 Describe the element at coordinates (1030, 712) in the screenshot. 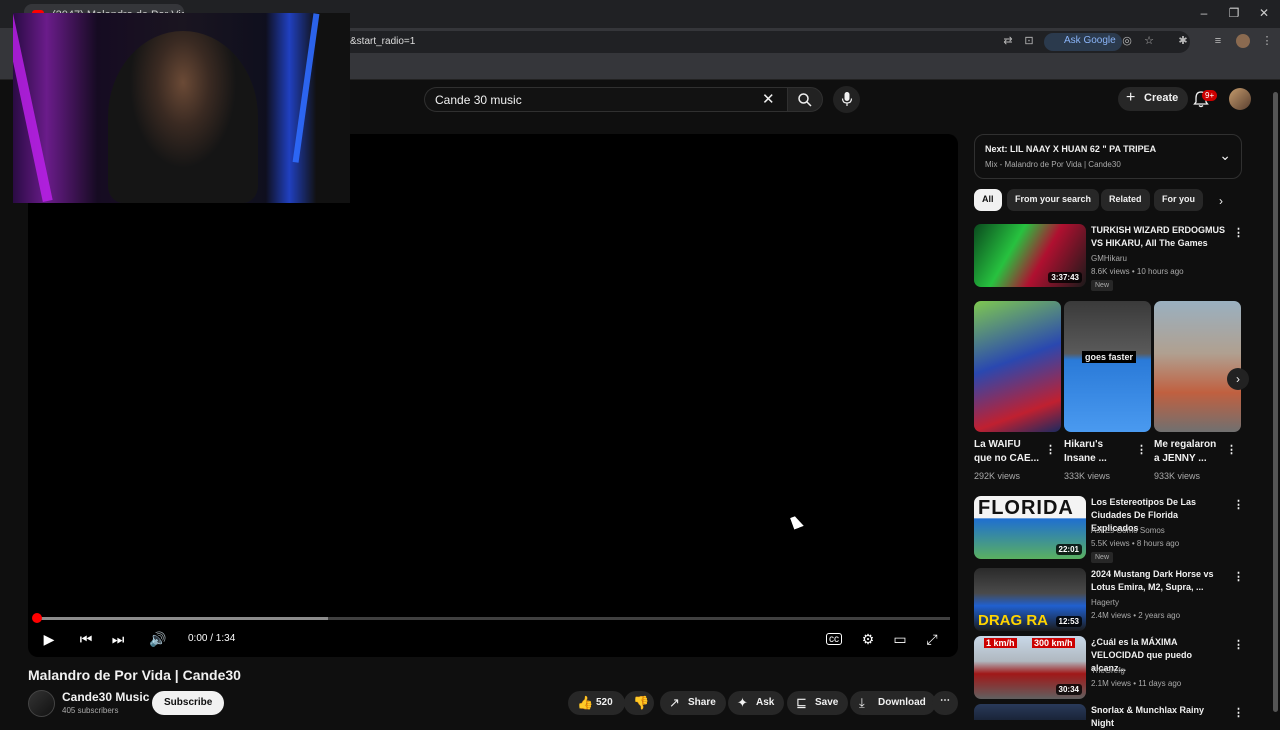

I see `video-thumbnail` at that location.